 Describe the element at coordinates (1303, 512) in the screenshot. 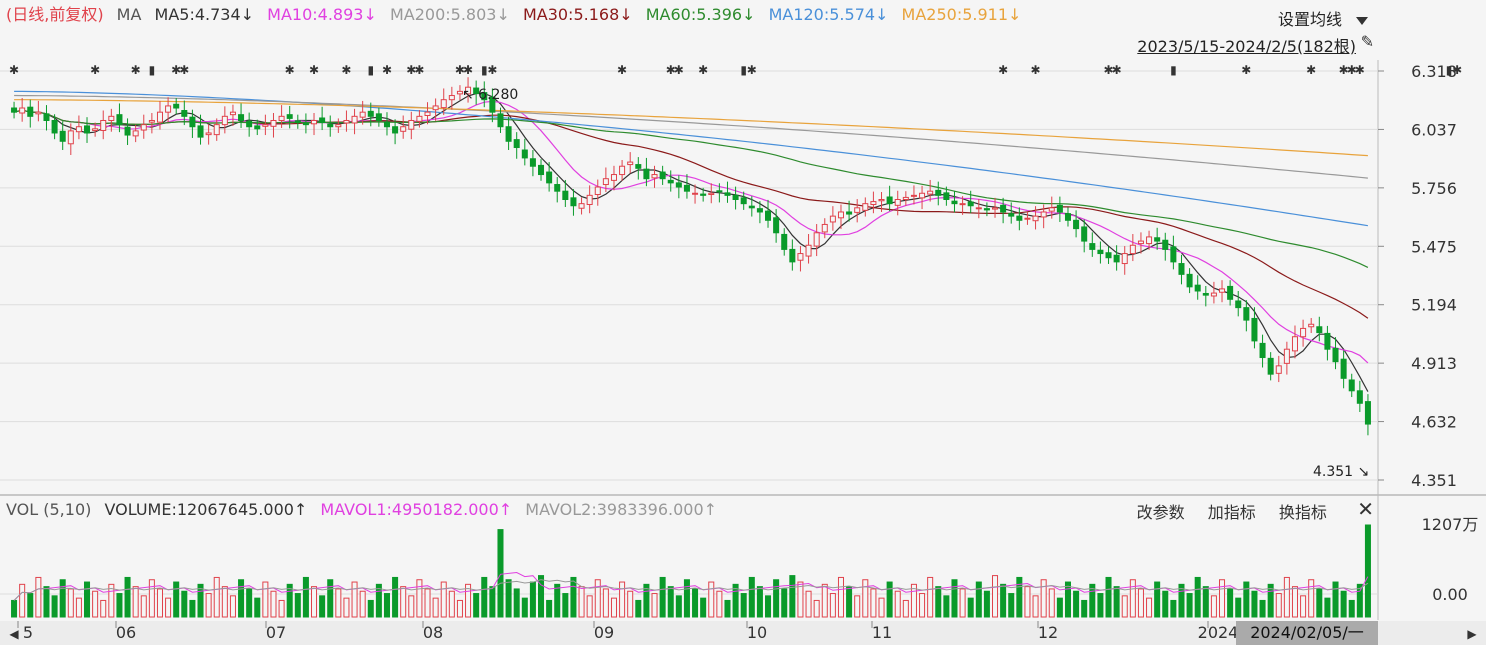

I see `switch-indicator-button: 换指标` at that location.